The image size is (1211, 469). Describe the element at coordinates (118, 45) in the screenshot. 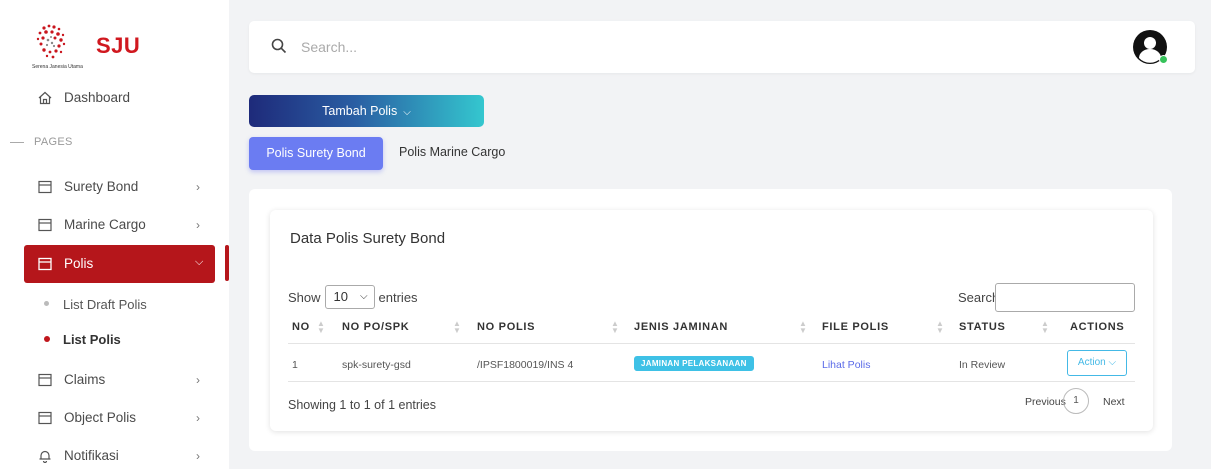

I see `brand-name: SJU` at that location.